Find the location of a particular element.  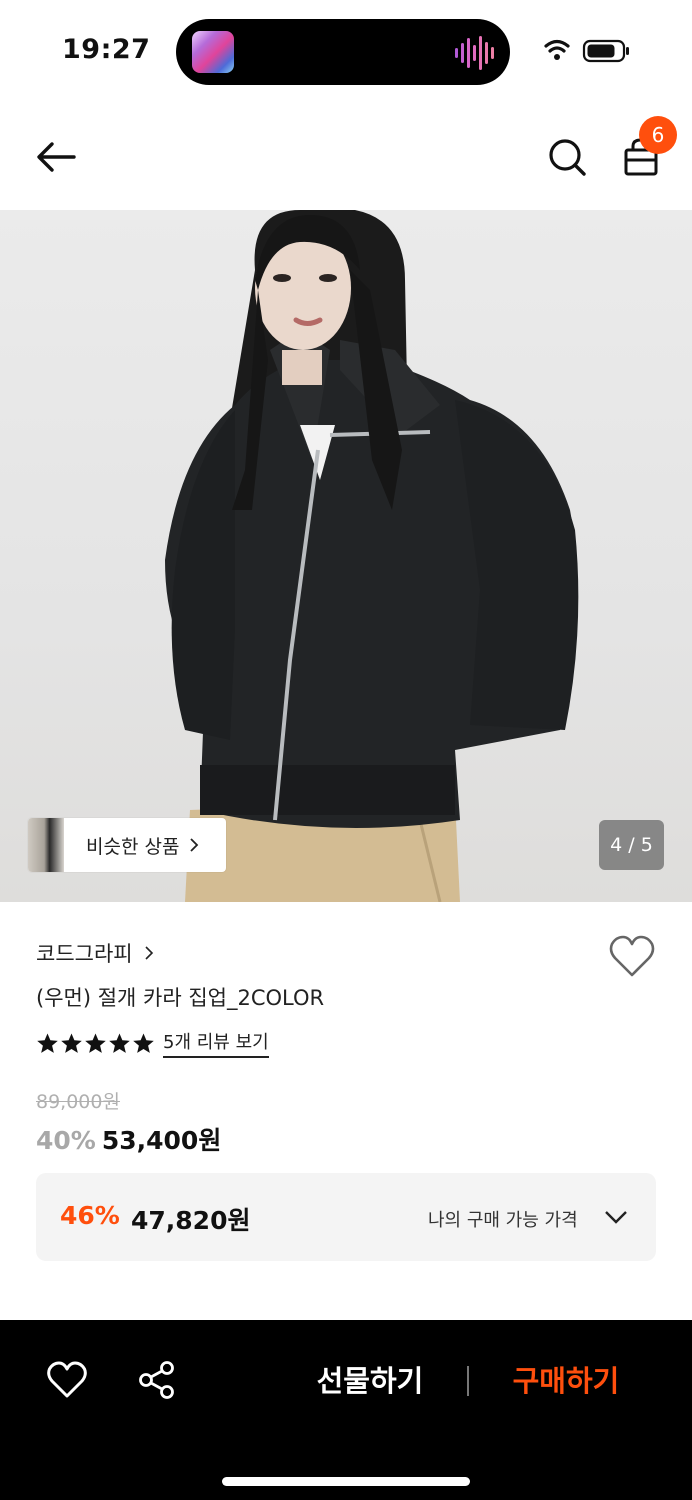

divider is located at coordinates (468, 1381).